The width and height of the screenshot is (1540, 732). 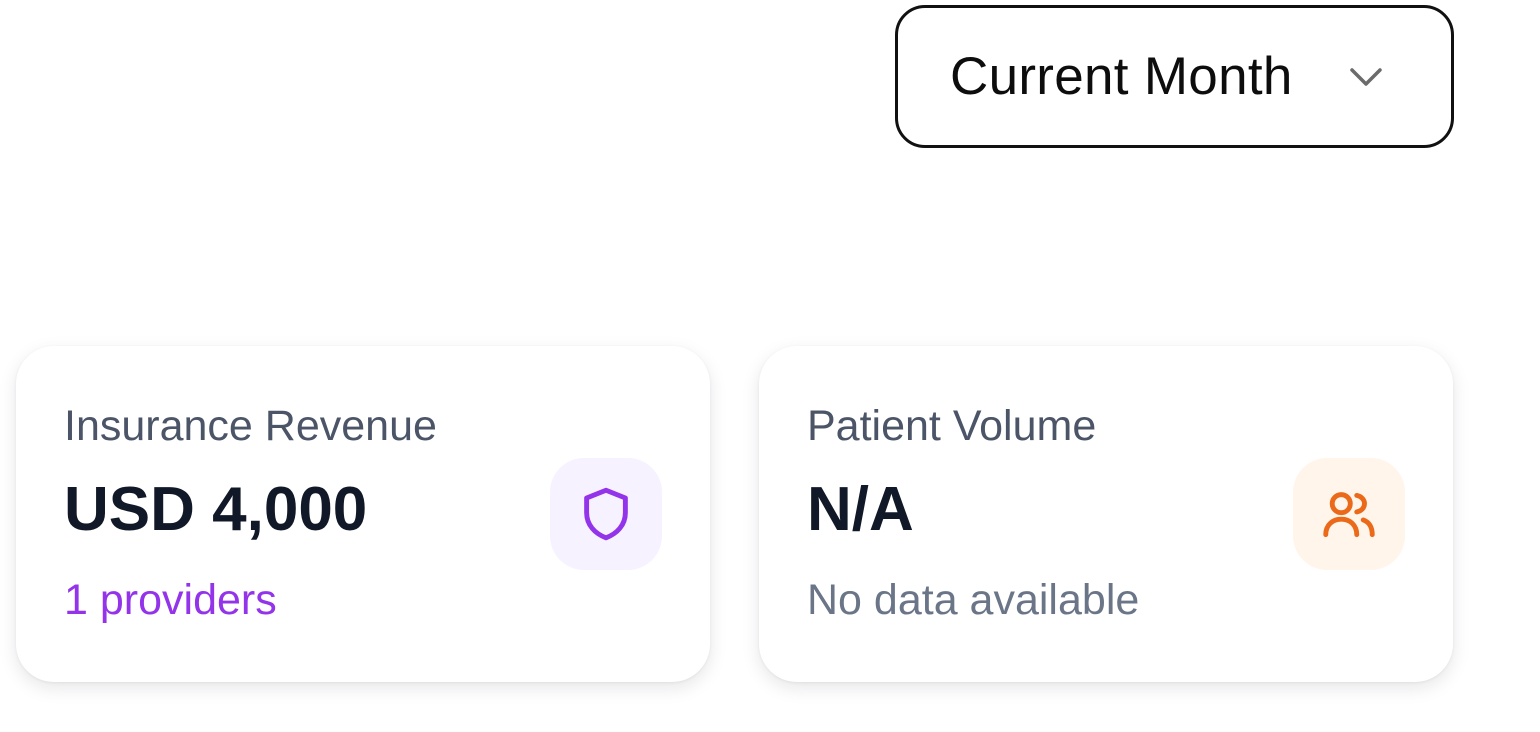 What do you see at coordinates (1121, 76) in the screenshot?
I see `period-select-label: Current Month` at bounding box center [1121, 76].